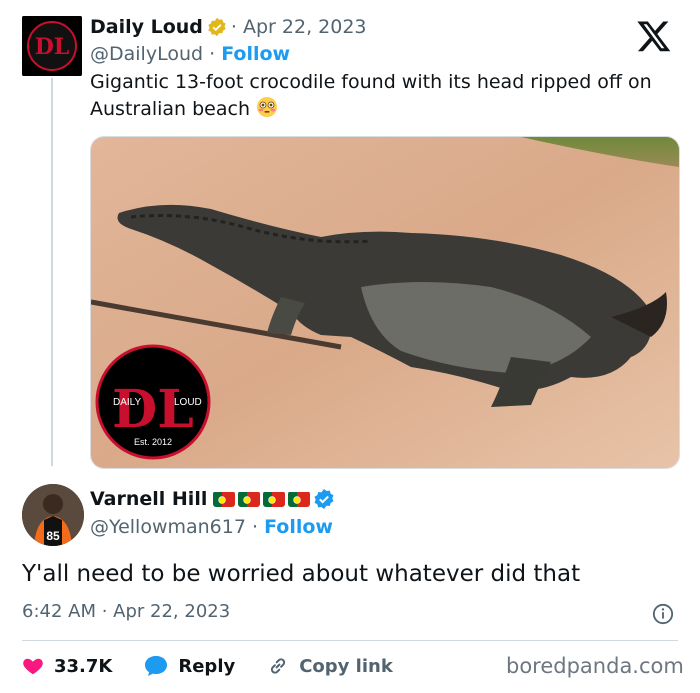 Image resolution: width=700 pixels, height=693 pixels. Describe the element at coordinates (168, 527) in the screenshot. I see `main-handle: @Yellowman617` at that location.